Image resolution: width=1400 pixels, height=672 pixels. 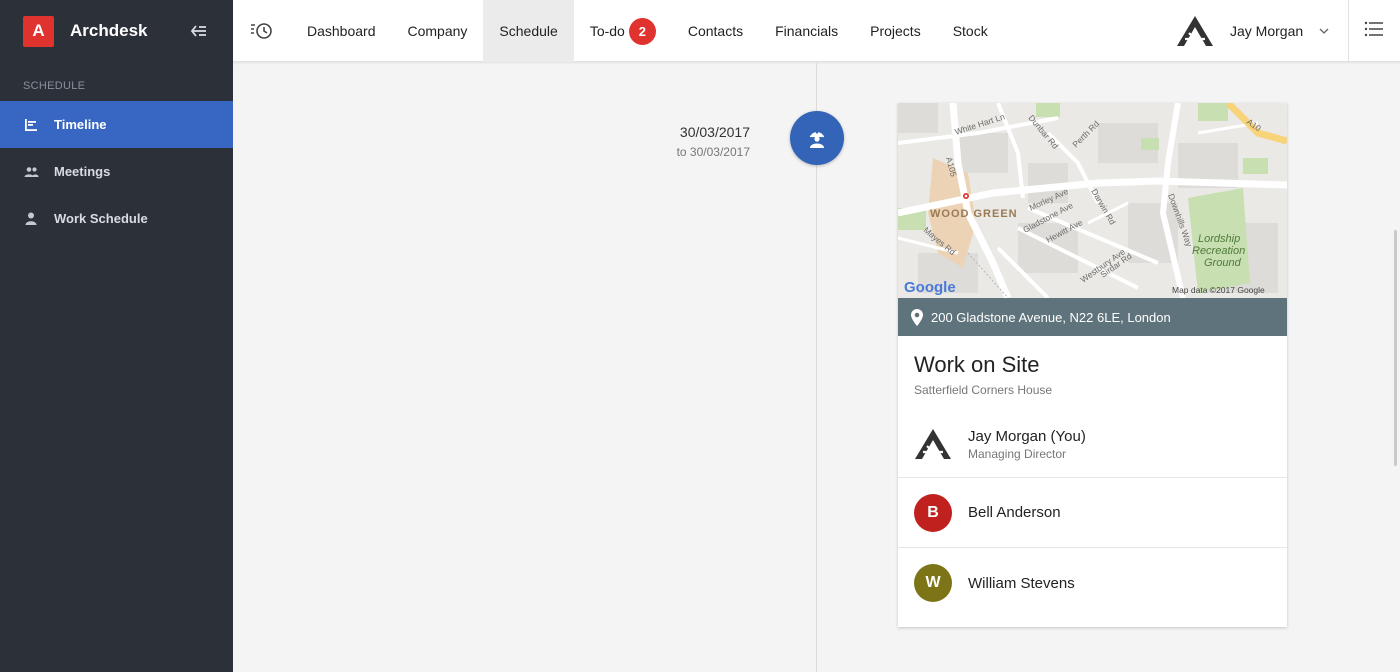 What do you see at coordinates (607, 31) in the screenshot?
I see `nav-todo-label: To-do` at bounding box center [607, 31].